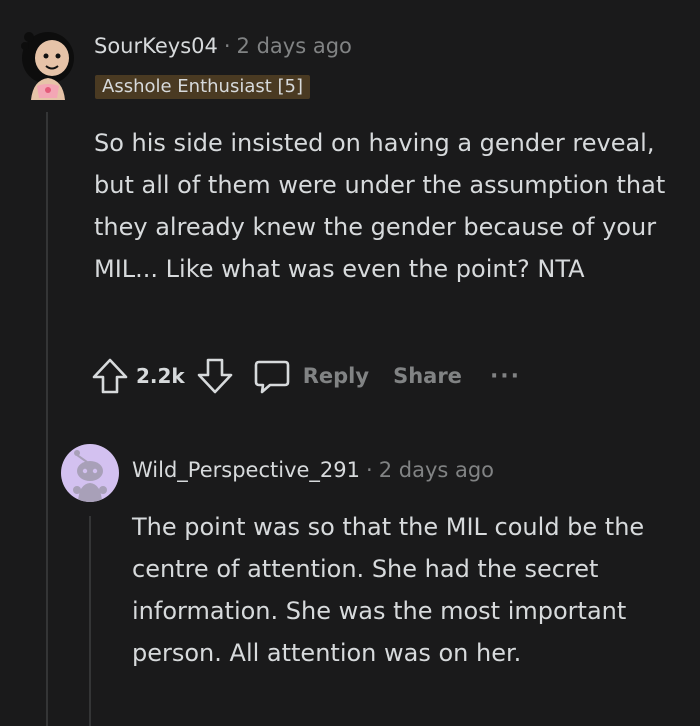  I want to click on snoo-avatar-icon, so click(90, 476).